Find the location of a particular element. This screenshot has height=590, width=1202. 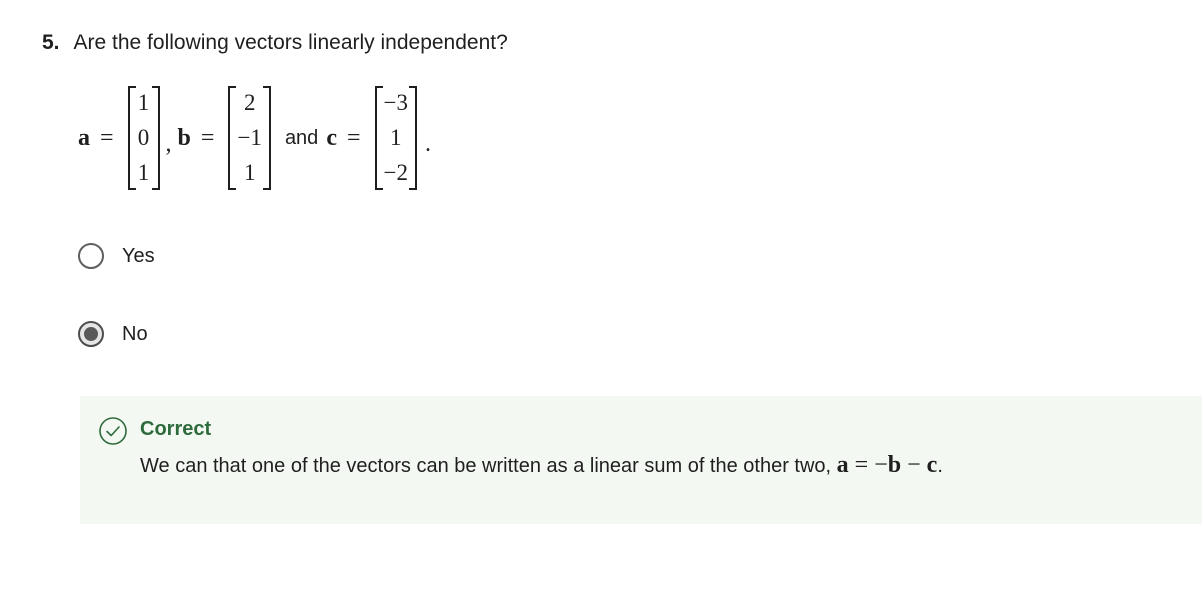

vector-a-matrix: 1 0 1 is located at coordinates (143, 138).